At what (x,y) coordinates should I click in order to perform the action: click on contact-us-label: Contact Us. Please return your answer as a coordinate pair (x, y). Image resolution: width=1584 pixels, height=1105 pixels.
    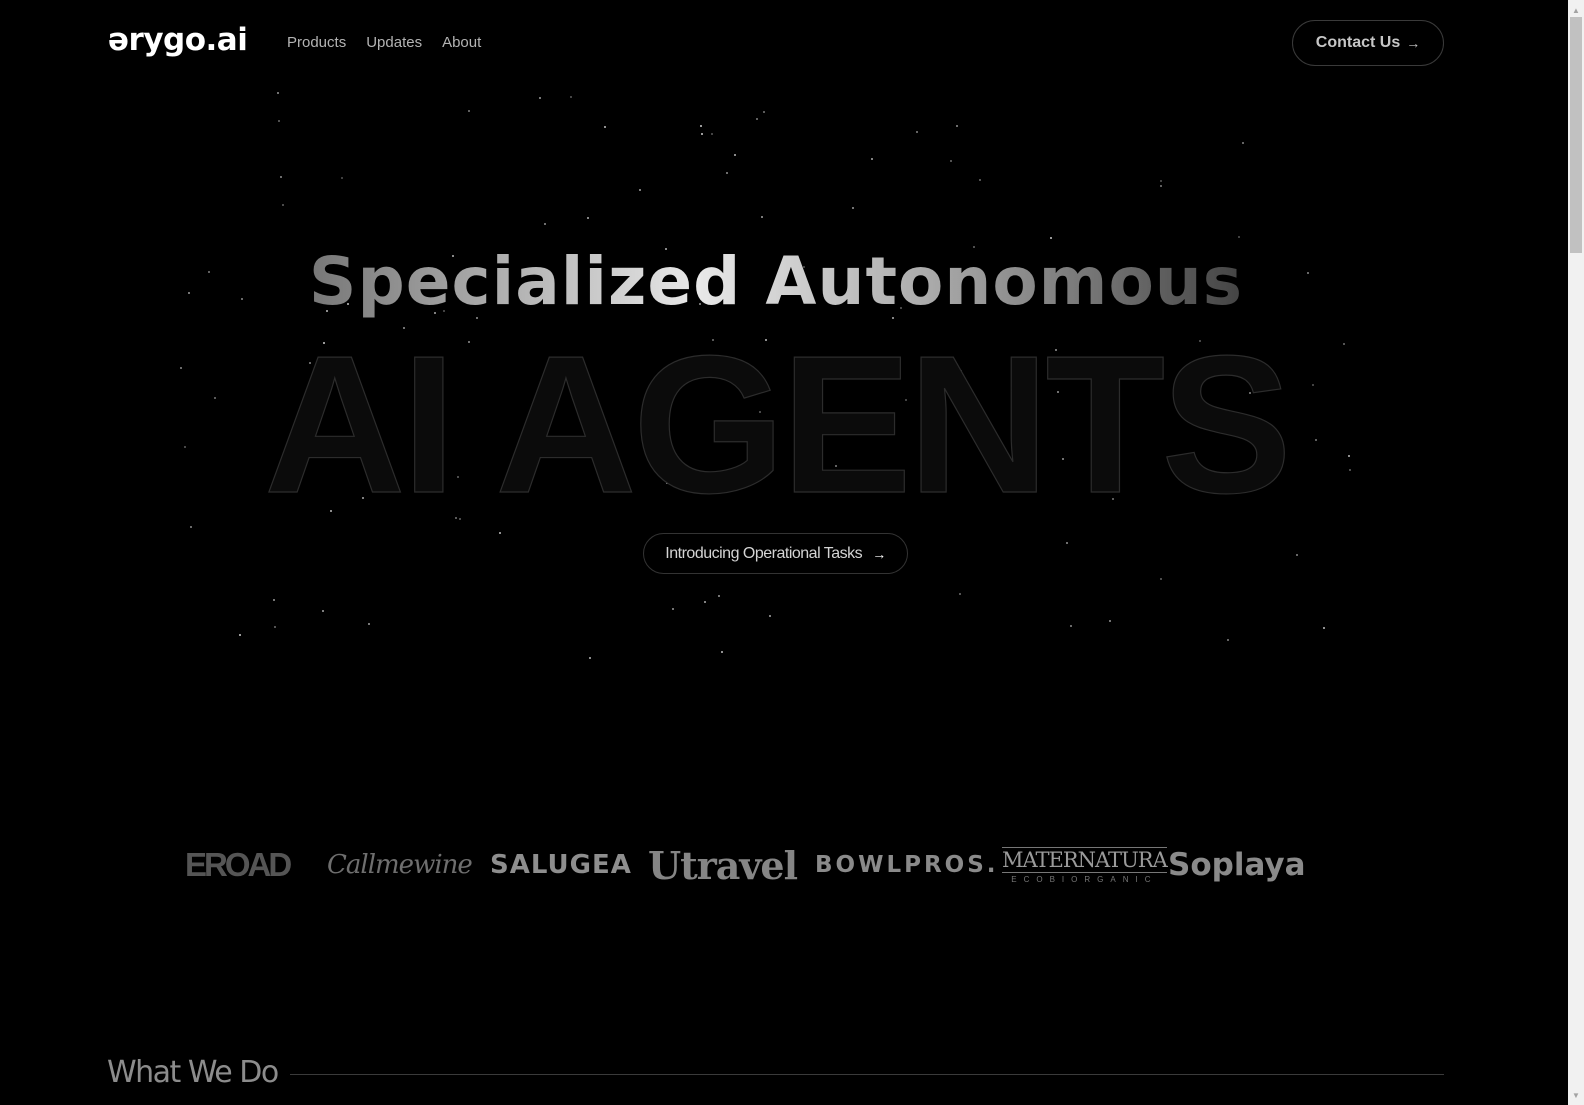
    Looking at the image, I should click on (1358, 42).